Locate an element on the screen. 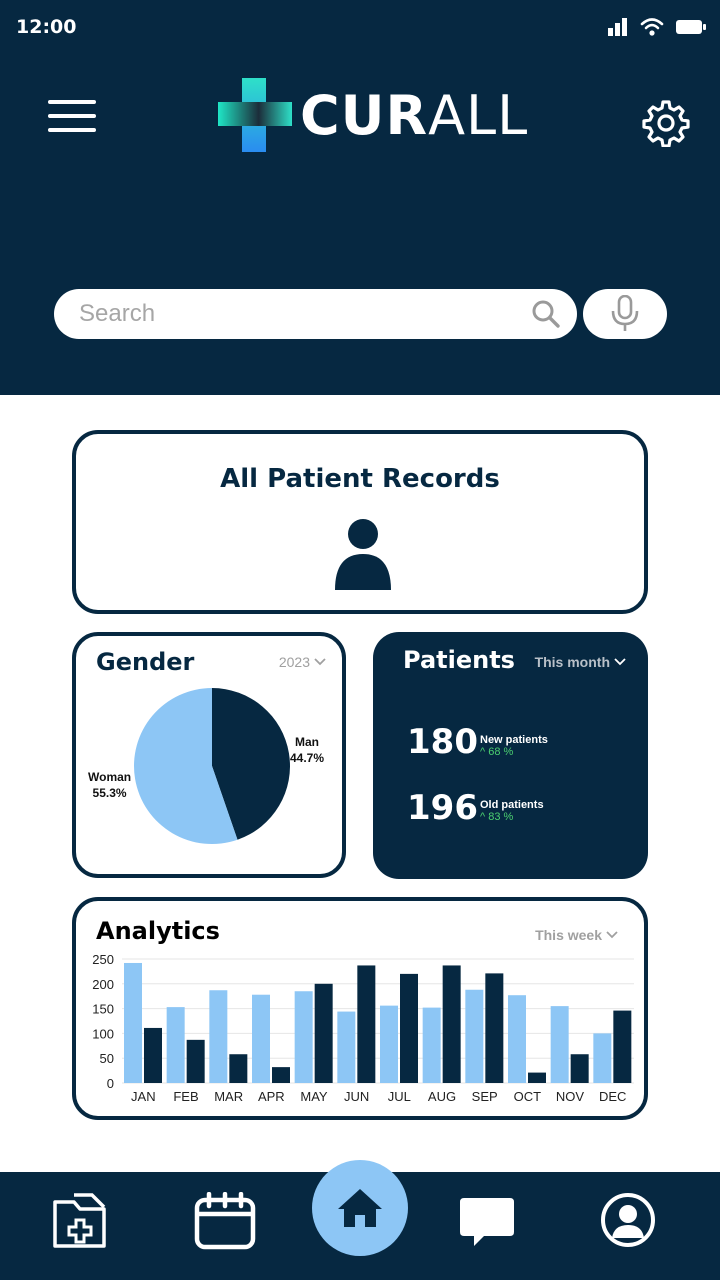 This screenshot has height=1280, width=720. x-tick-label: FEB is located at coordinates (185, 1096).